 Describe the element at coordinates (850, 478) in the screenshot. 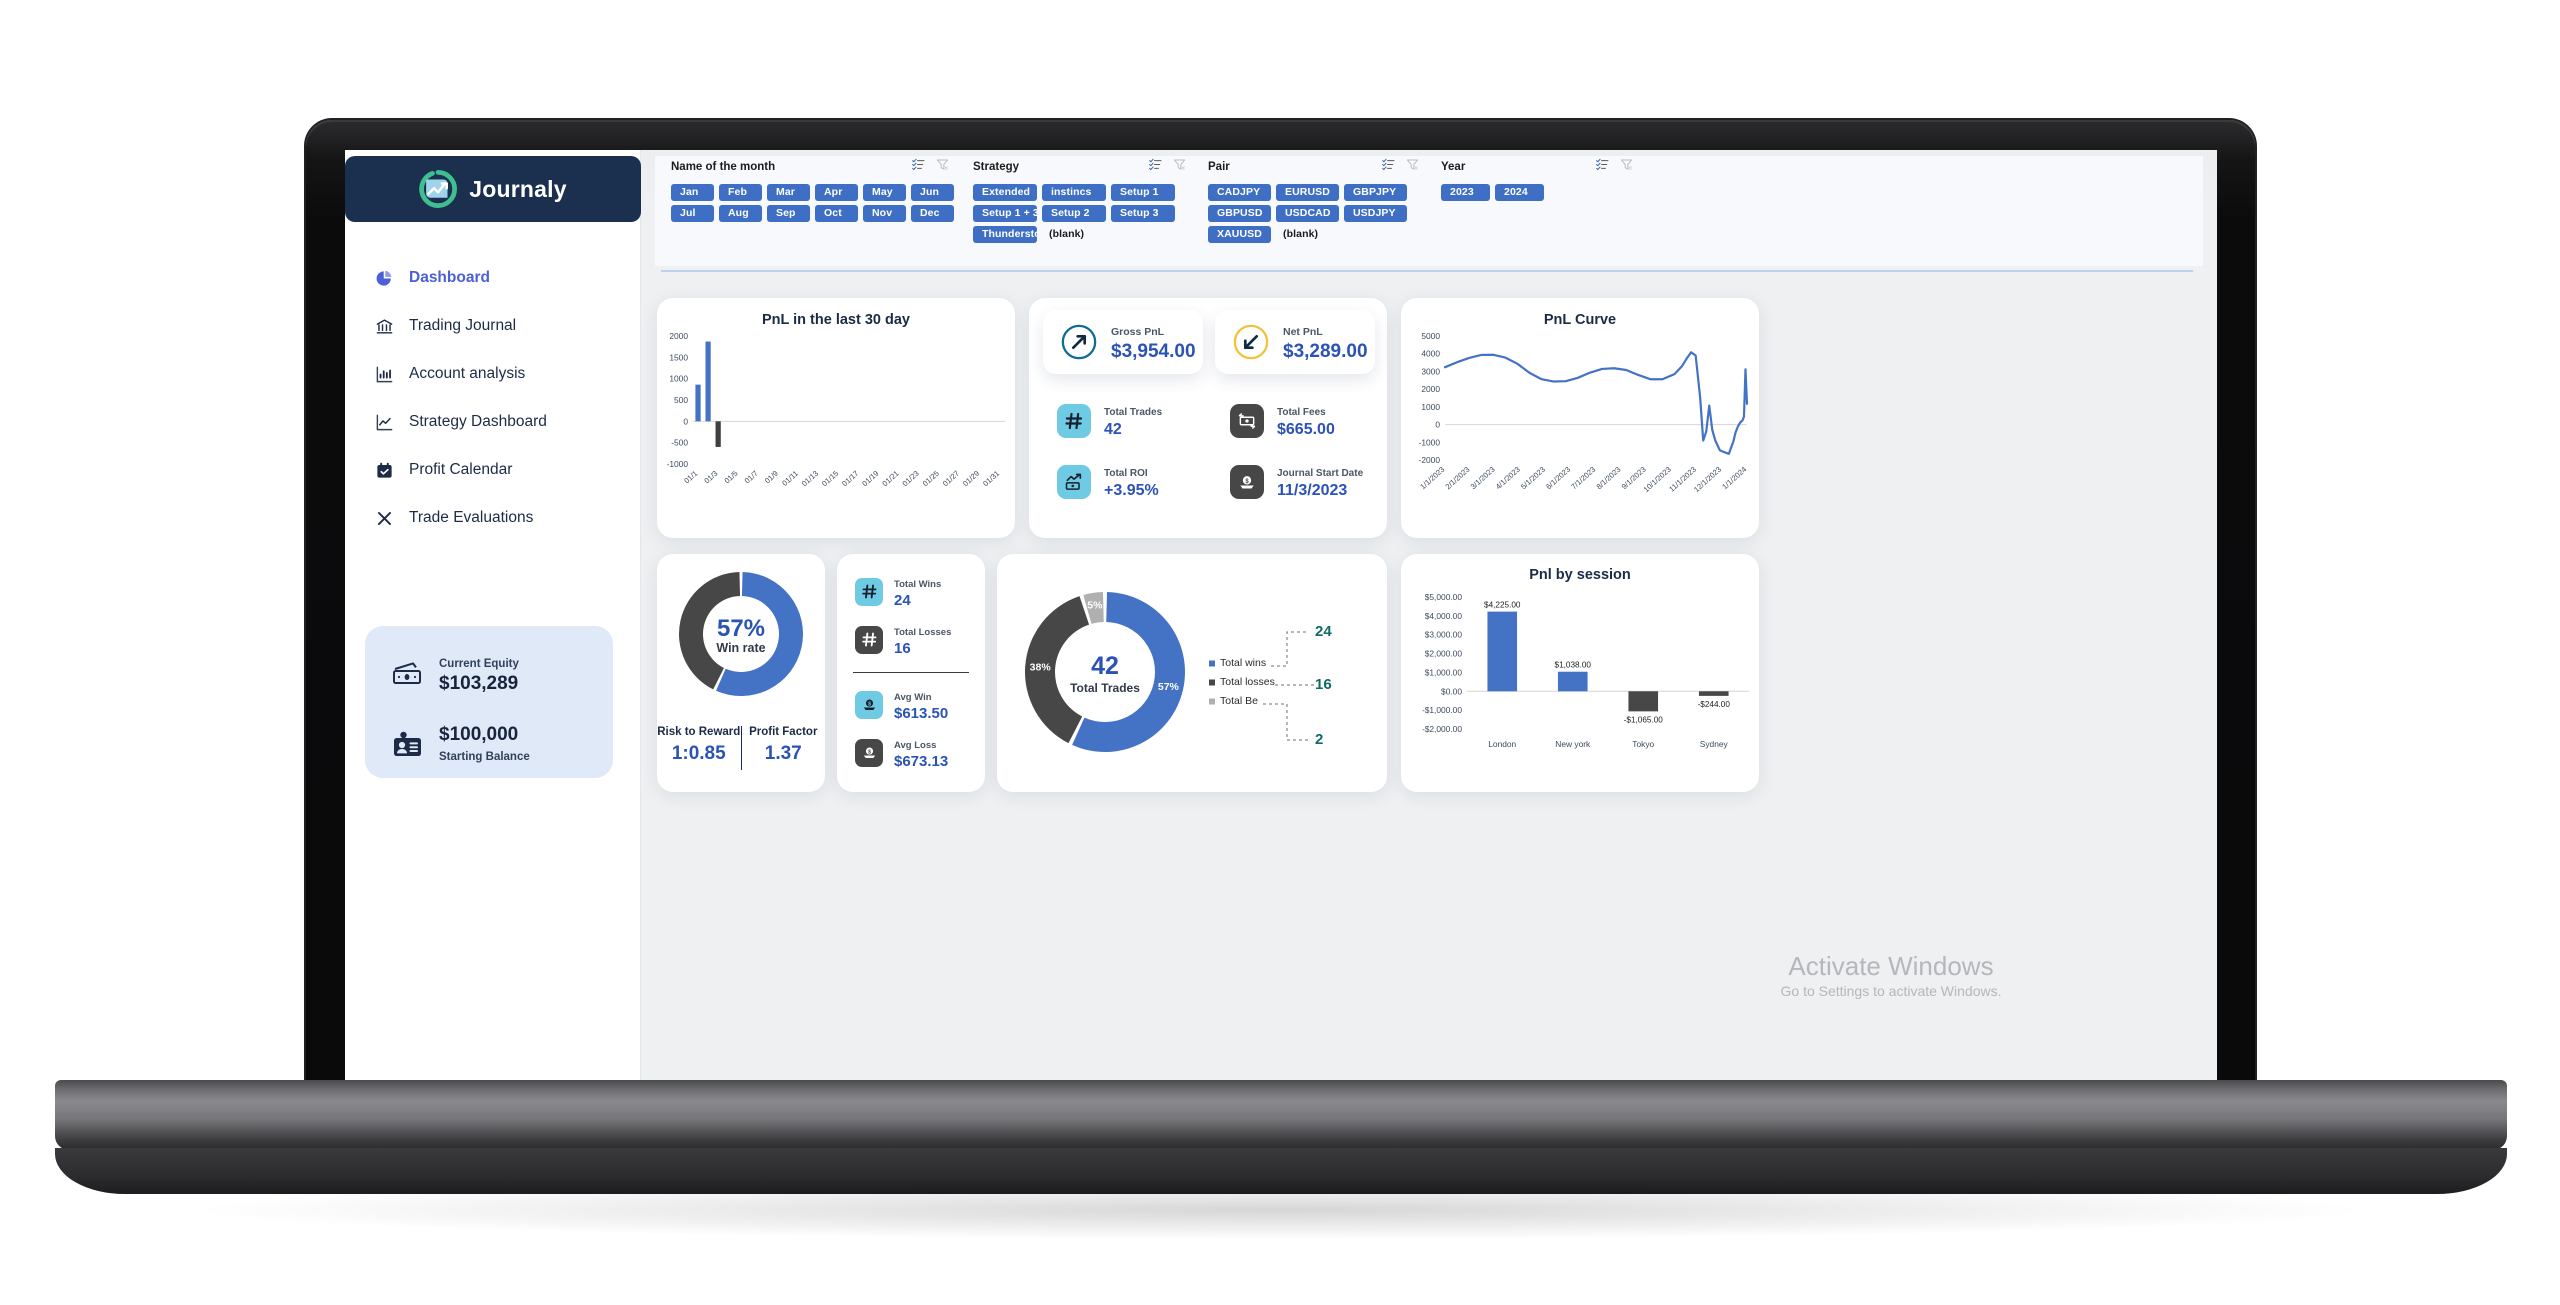

I see `svg-text: 01/17` at that location.